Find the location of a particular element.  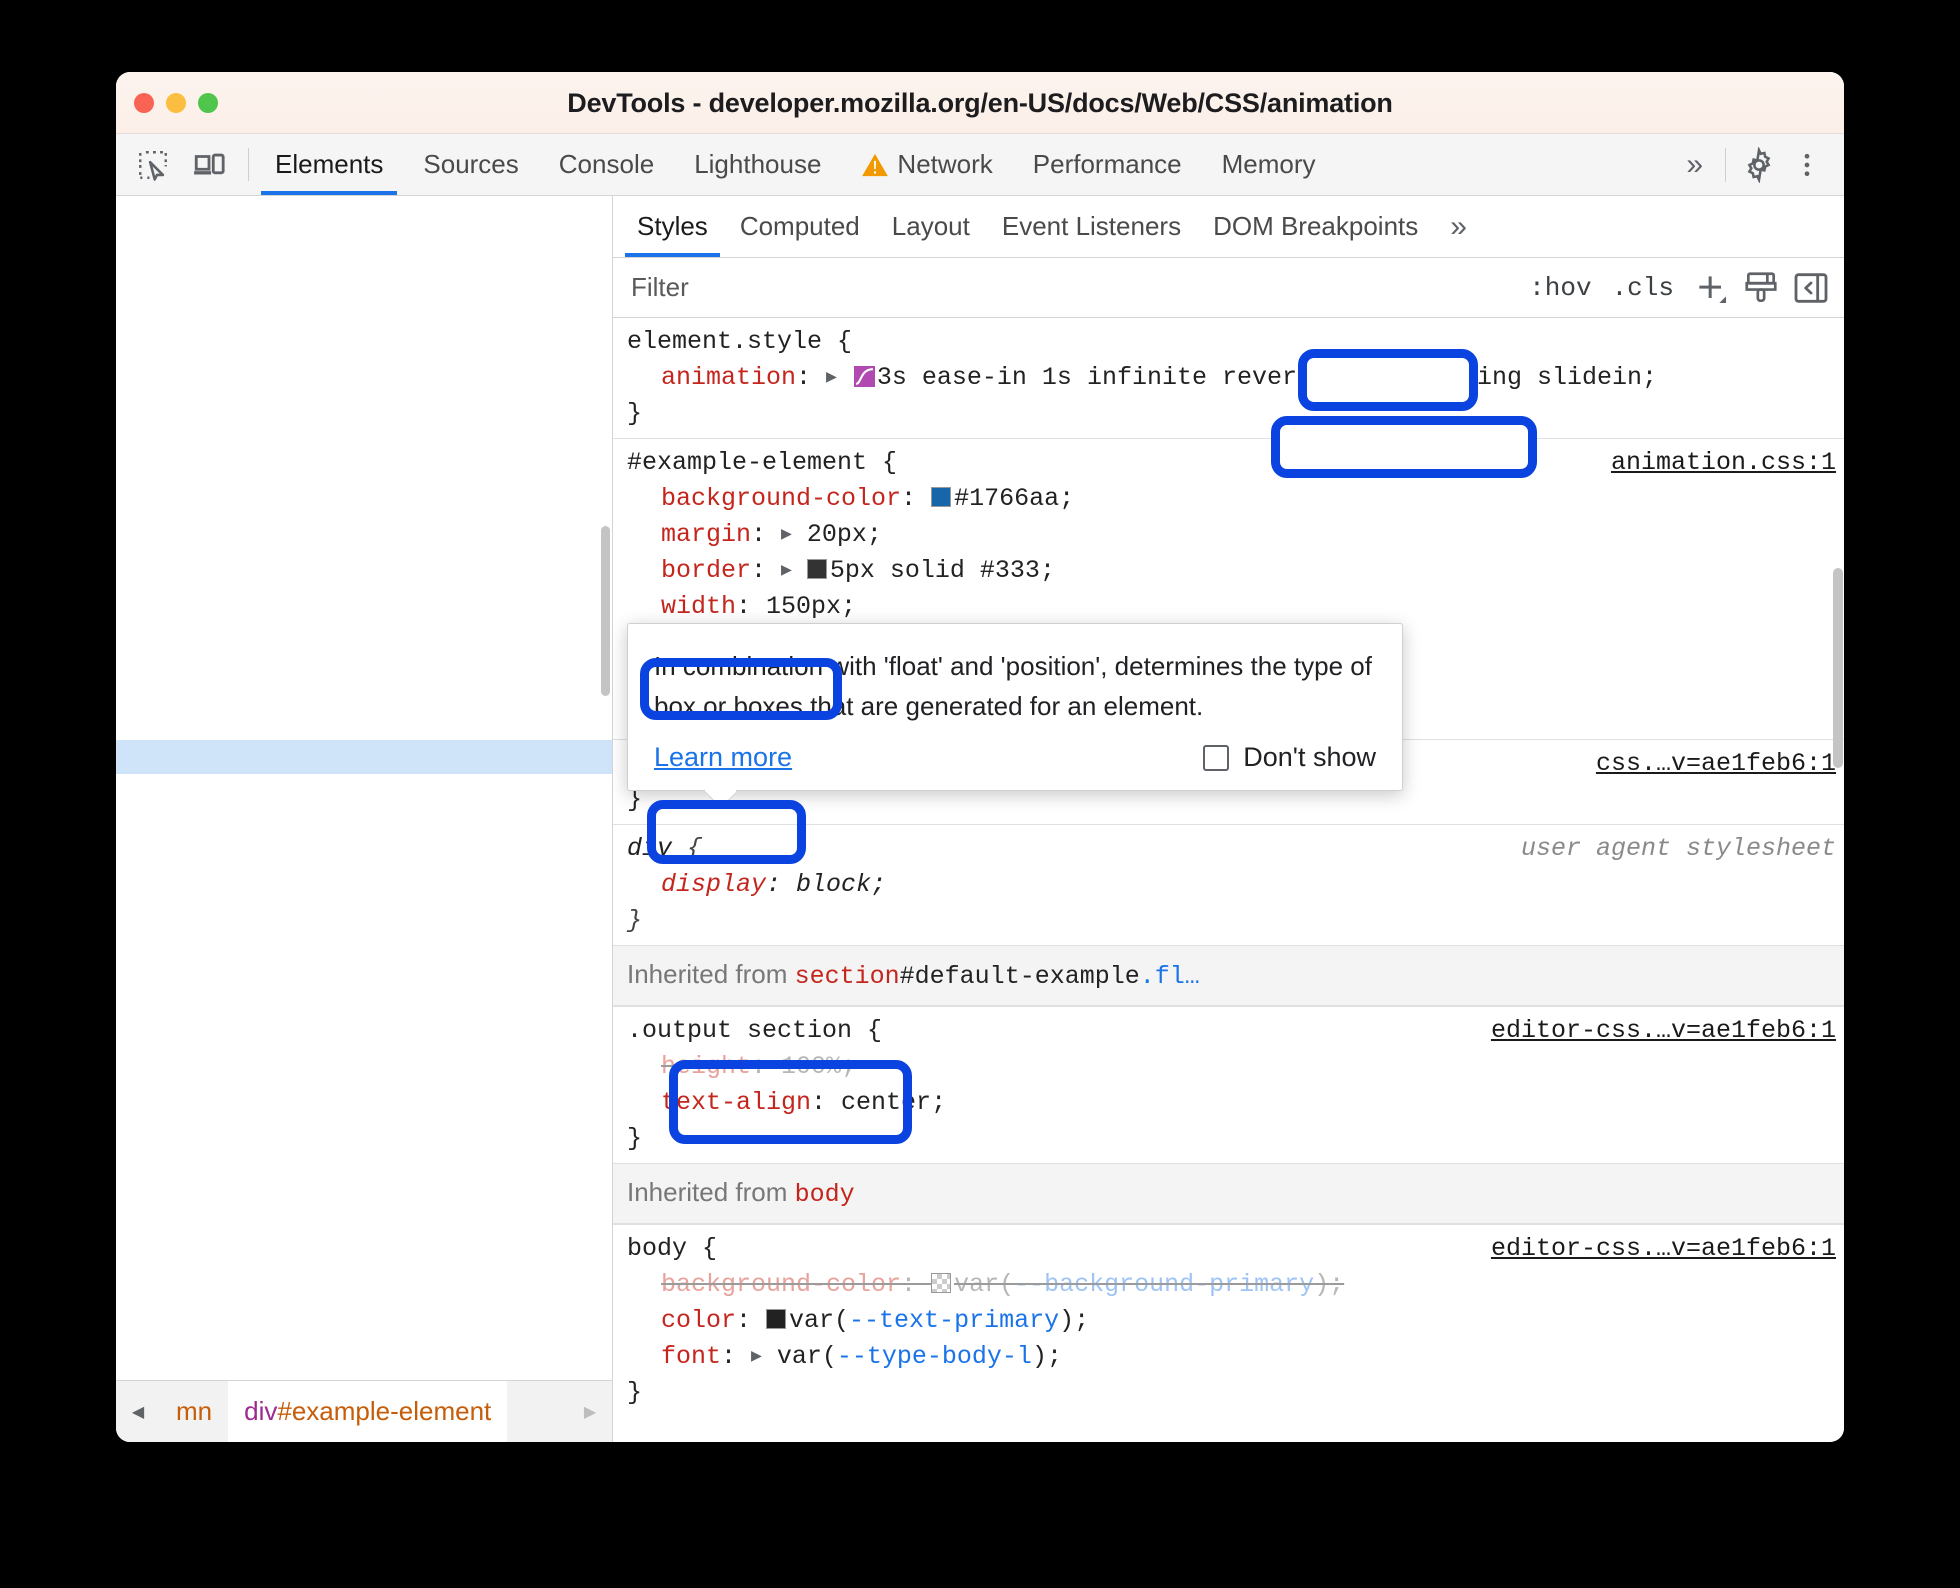

css-selector: #example-element is located at coordinates (747, 462).